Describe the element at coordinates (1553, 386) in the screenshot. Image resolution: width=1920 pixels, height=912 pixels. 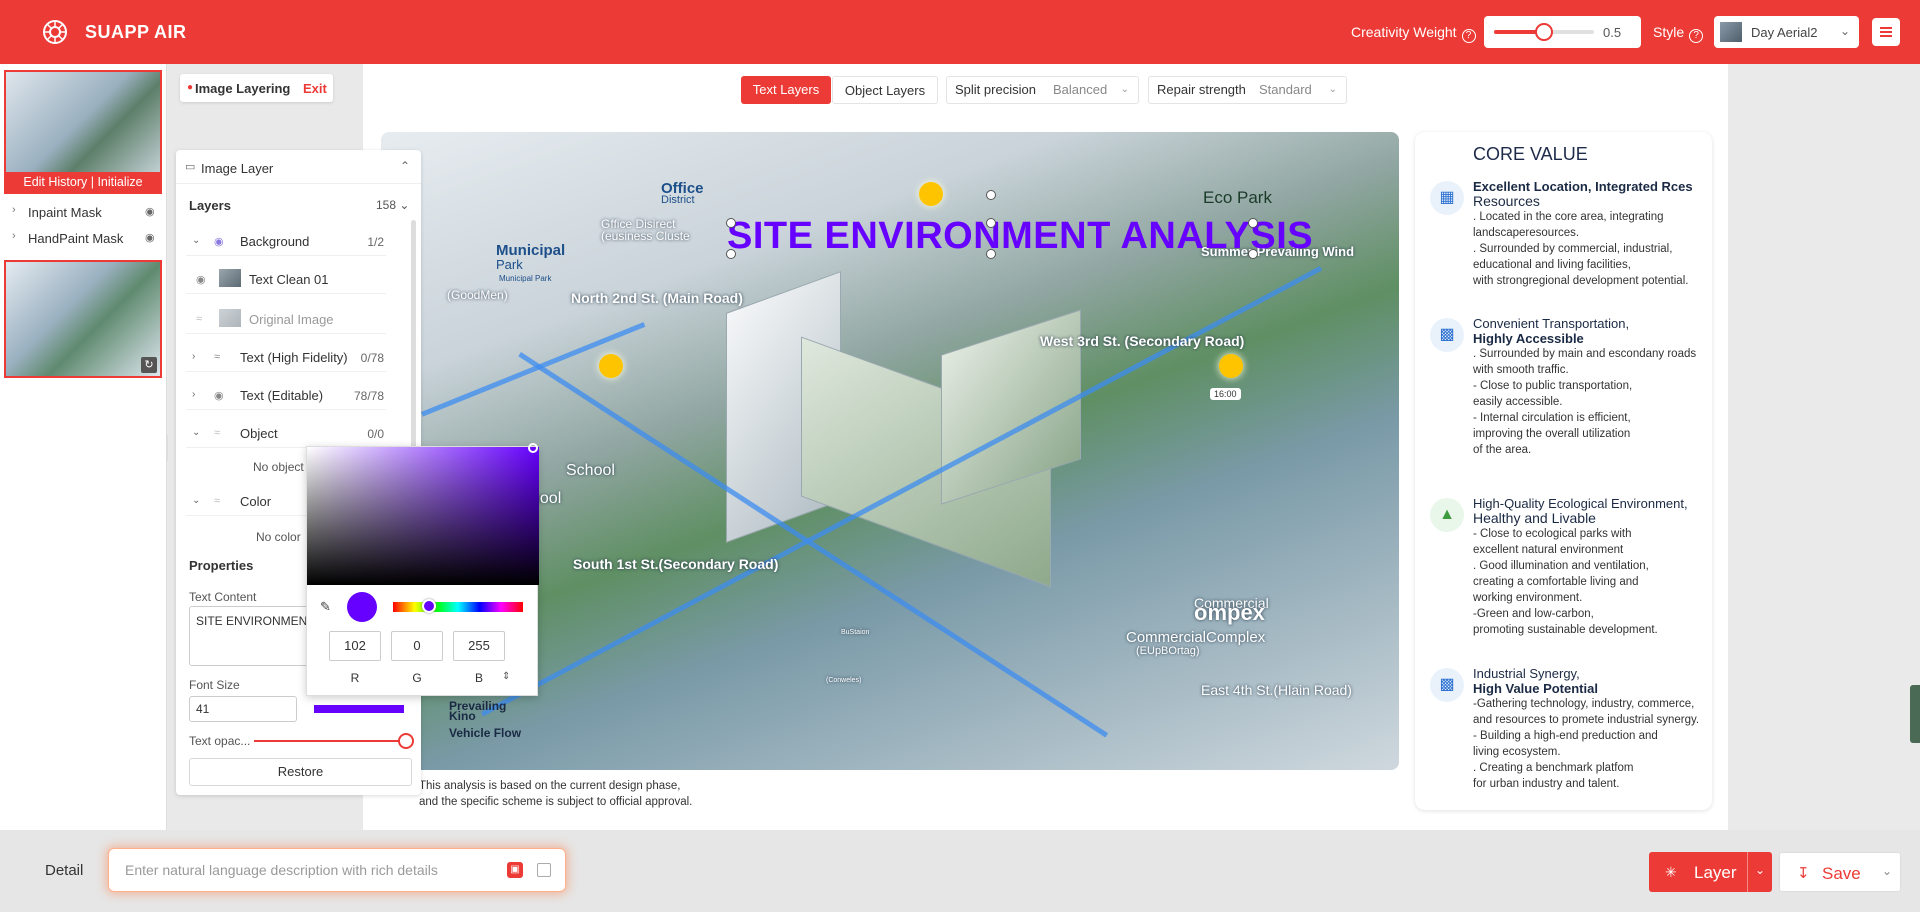
I see `core-value-line: - Close to public transportation,` at that location.